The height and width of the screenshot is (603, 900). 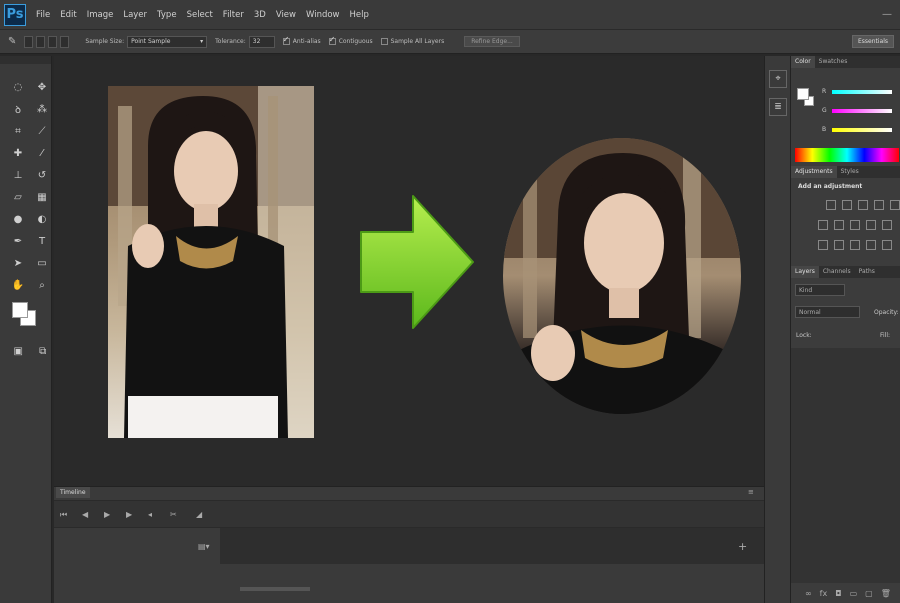 What do you see at coordinates (847, 205) in the screenshot?
I see `levels-icon` at bounding box center [847, 205].